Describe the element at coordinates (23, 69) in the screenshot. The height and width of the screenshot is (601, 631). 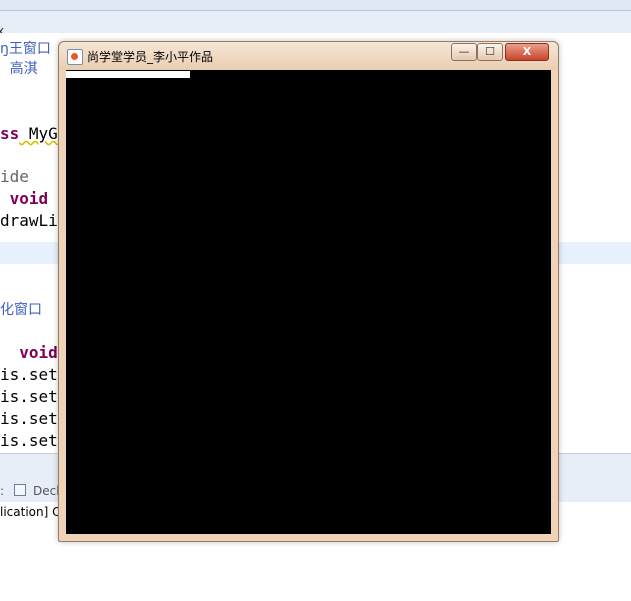
I see `code-comment: 高淇` at that location.